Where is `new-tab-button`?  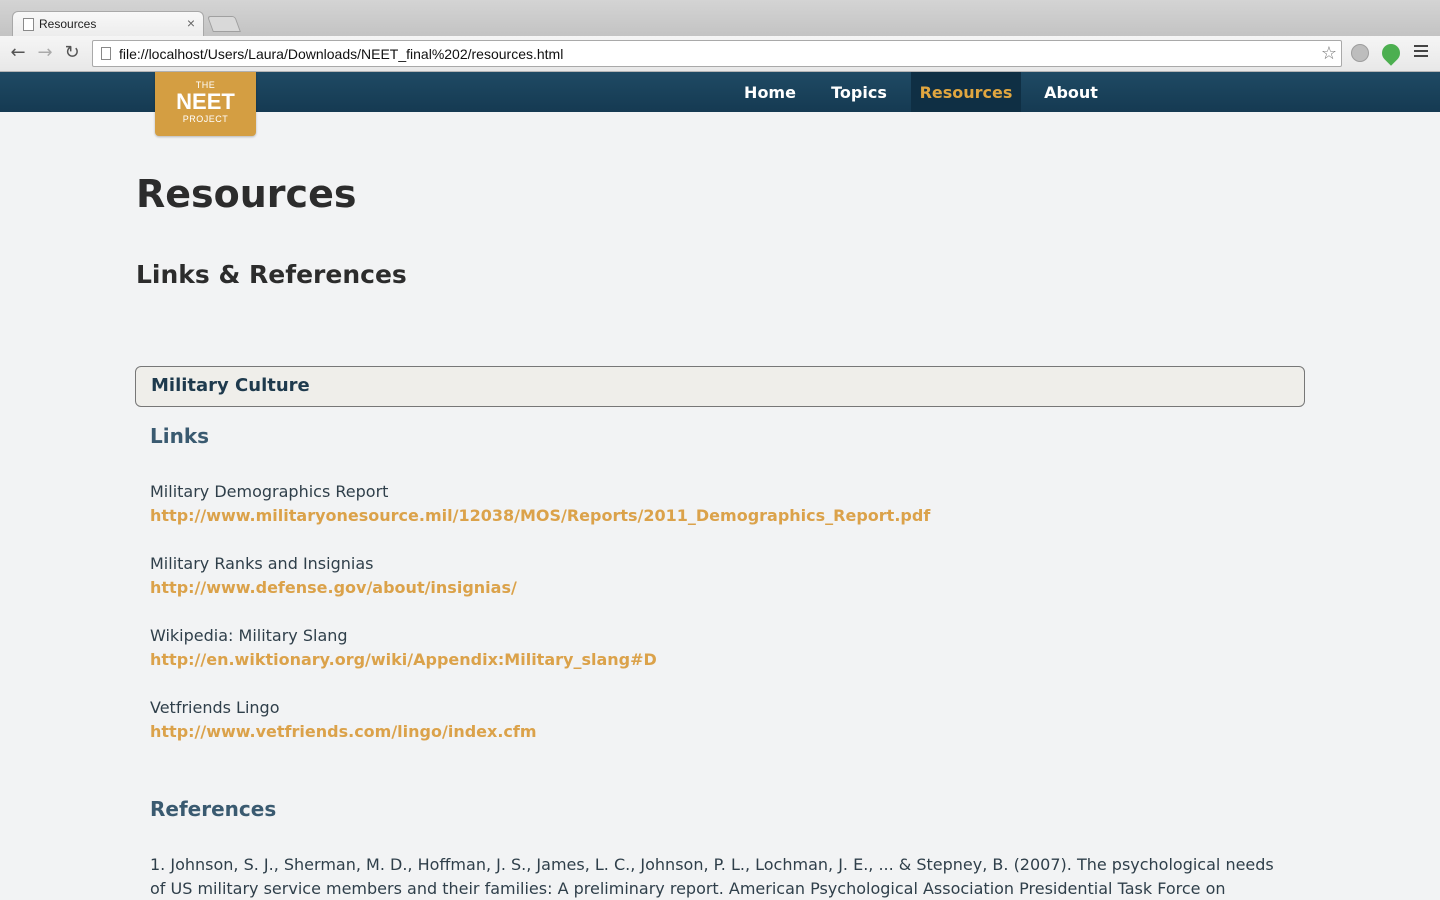
new-tab-button is located at coordinates (224, 24).